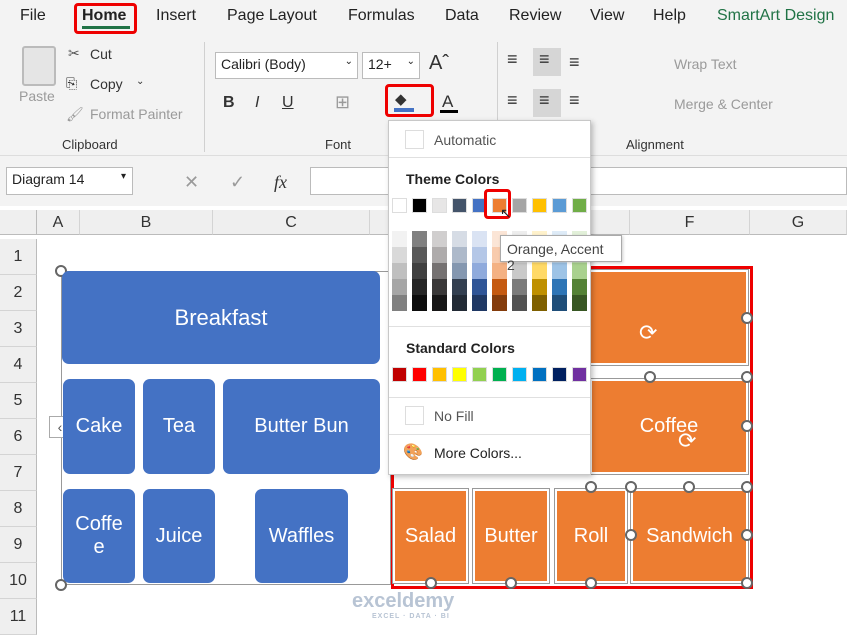  What do you see at coordinates (18, 617) in the screenshot?
I see `row-header-11: 11` at bounding box center [18, 617].